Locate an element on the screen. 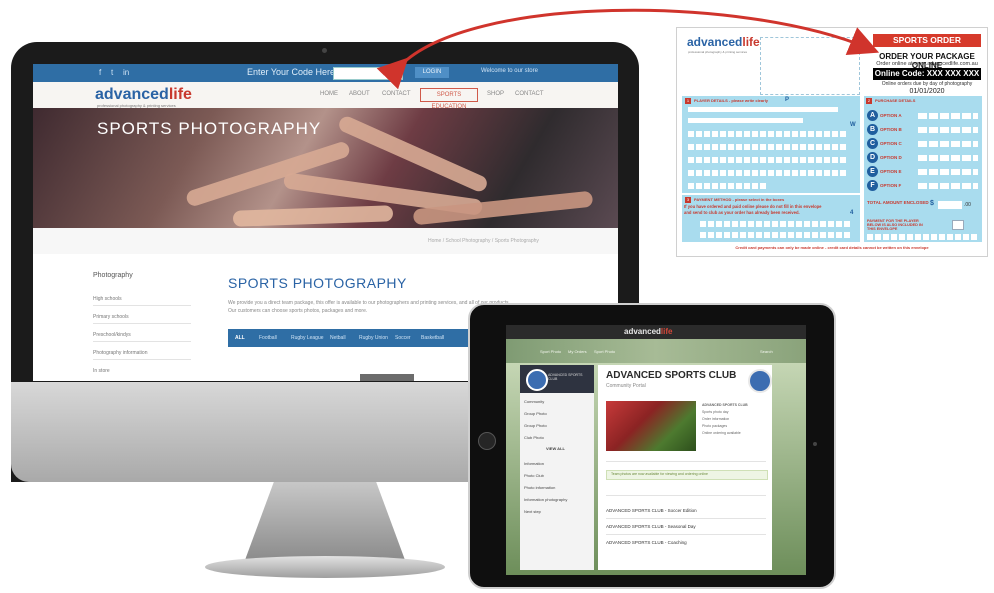  tablet-search: Search is located at coordinates (766, 351).